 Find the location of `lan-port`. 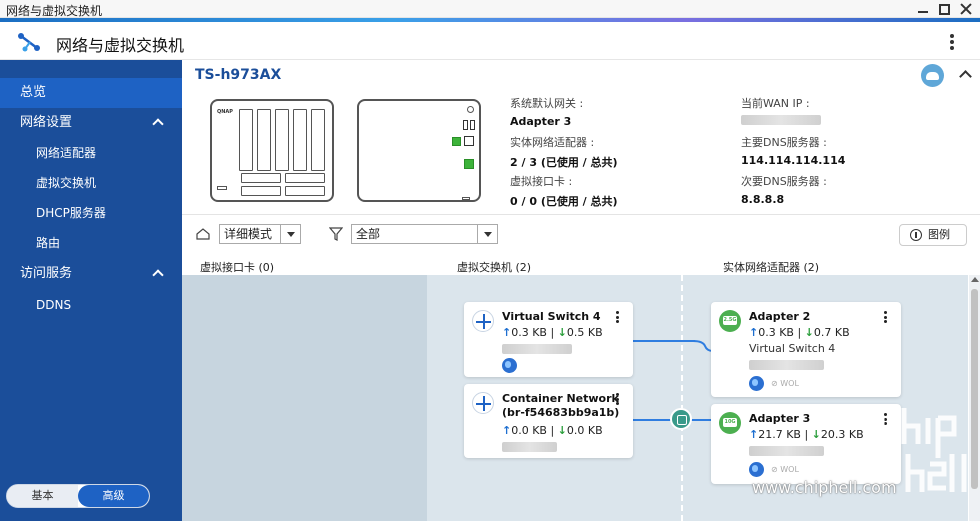

lan-port is located at coordinates (469, 141).